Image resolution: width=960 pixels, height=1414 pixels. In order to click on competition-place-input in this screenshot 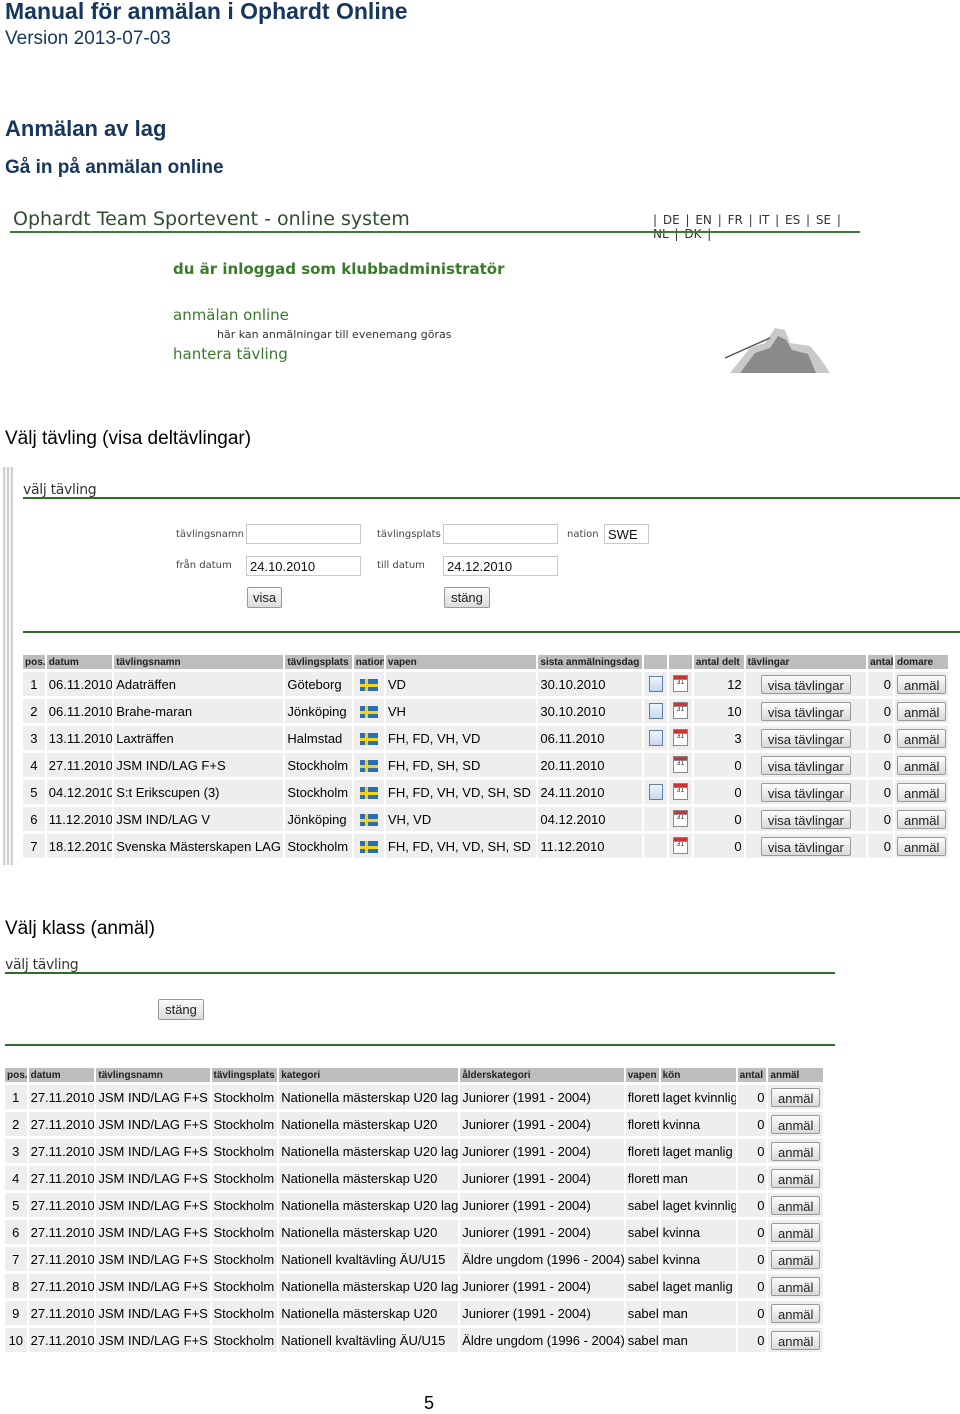, I will do `click(500, 534)`.